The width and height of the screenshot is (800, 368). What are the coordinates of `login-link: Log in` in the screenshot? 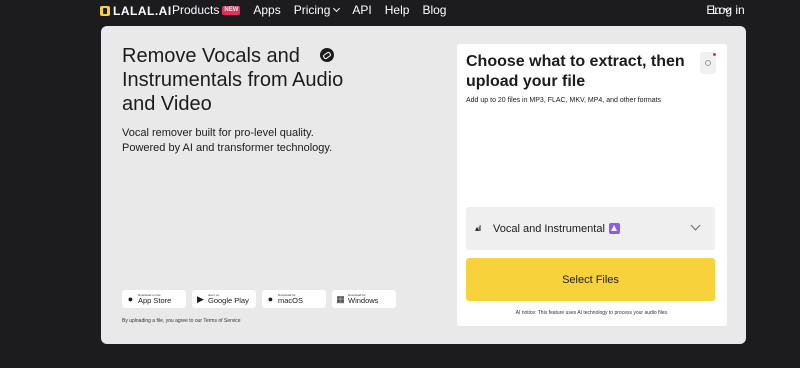 It's located at (728, 10).